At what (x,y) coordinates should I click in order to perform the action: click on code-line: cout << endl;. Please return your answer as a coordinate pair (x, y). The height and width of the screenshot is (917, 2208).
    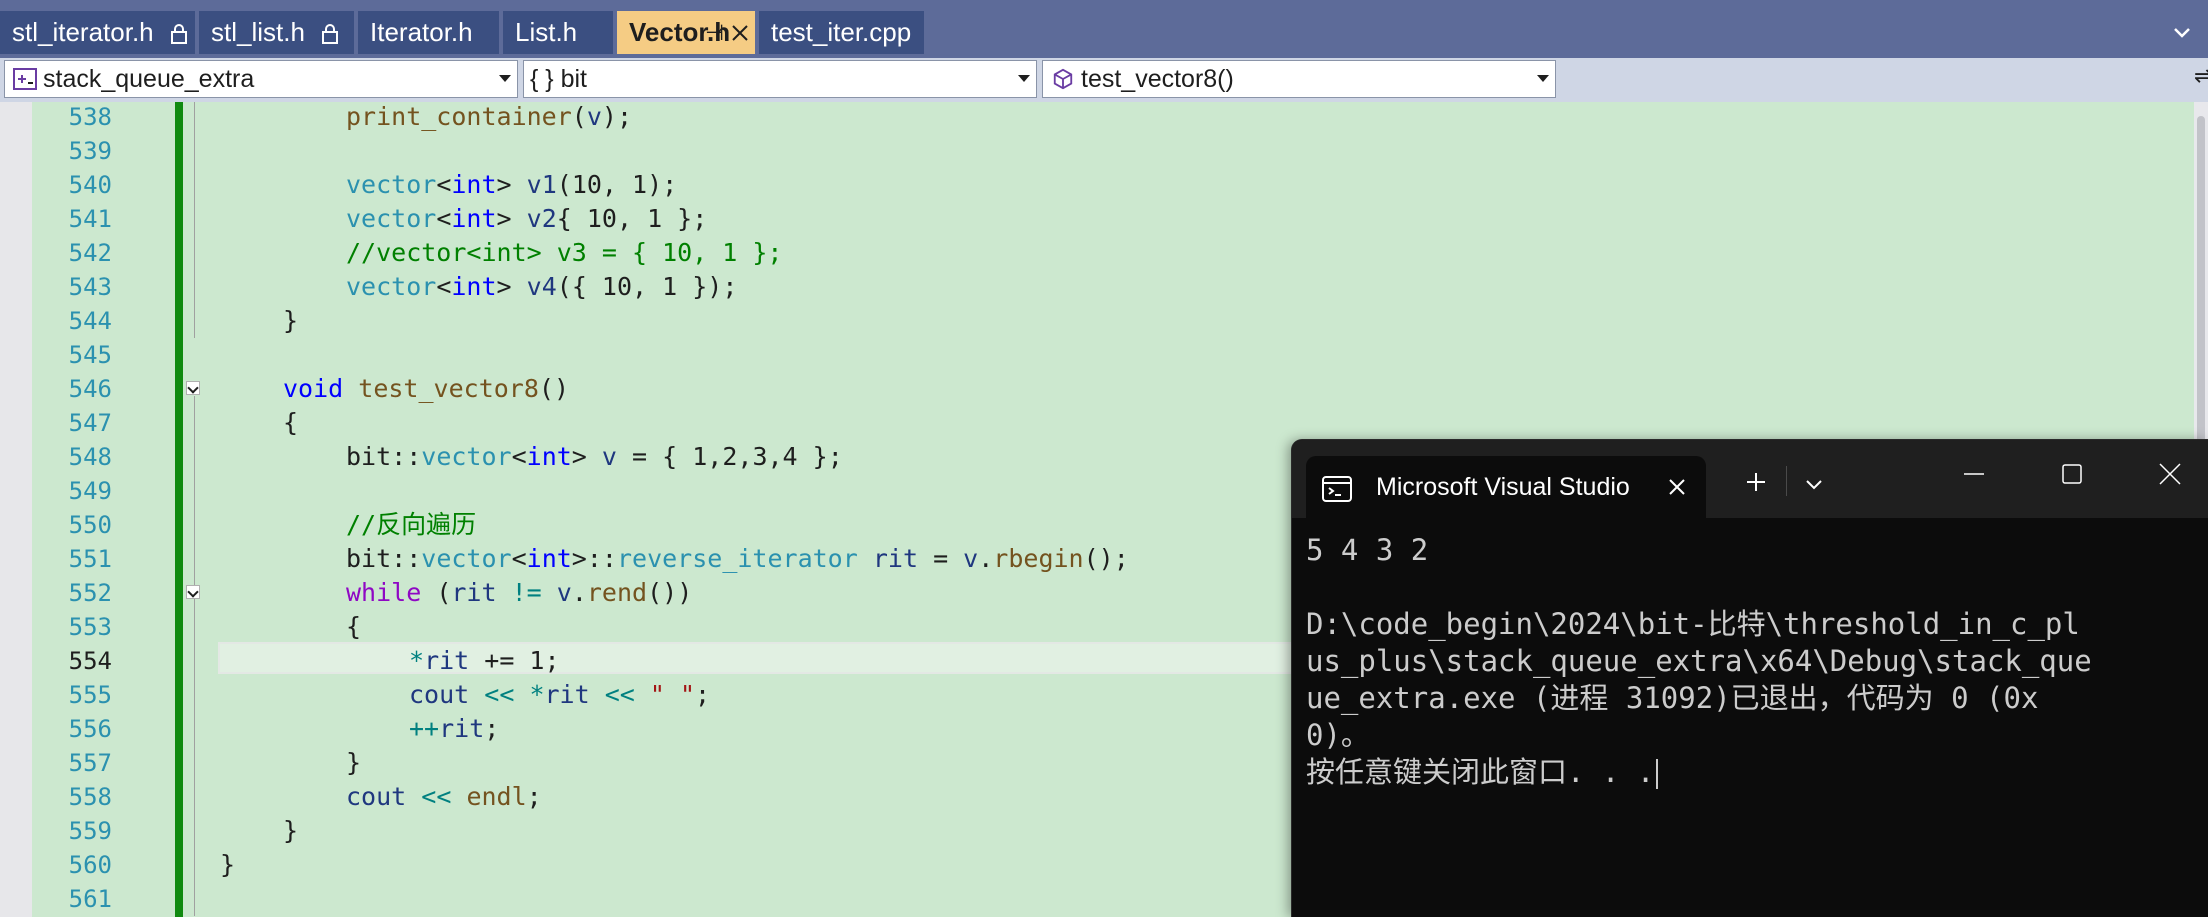
    Looking at the image, I should click on (444, 796).